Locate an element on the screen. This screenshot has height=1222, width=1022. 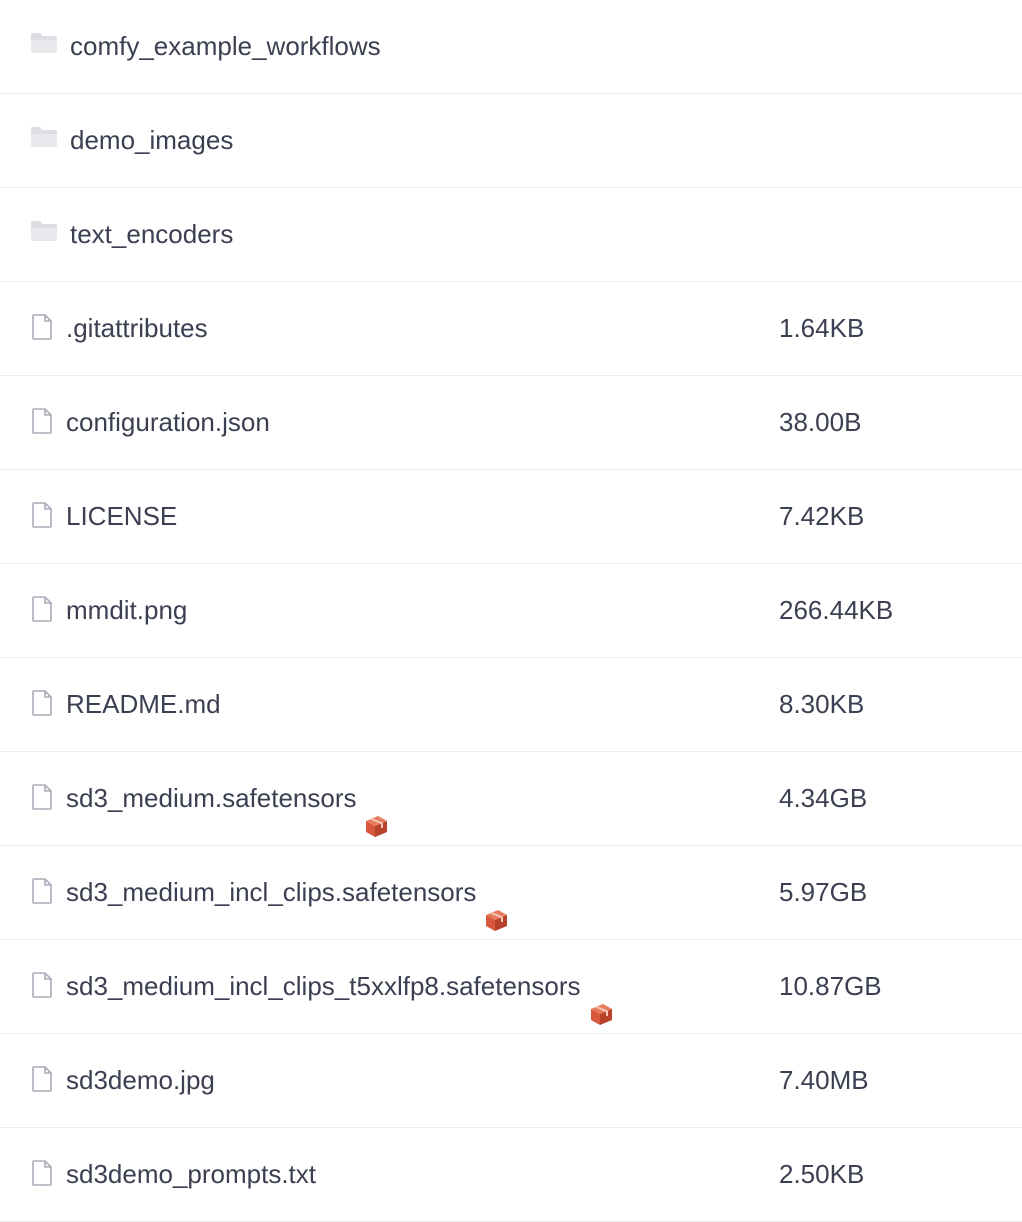
file-name-text: configuration.json is located at coordinates (168, 422).